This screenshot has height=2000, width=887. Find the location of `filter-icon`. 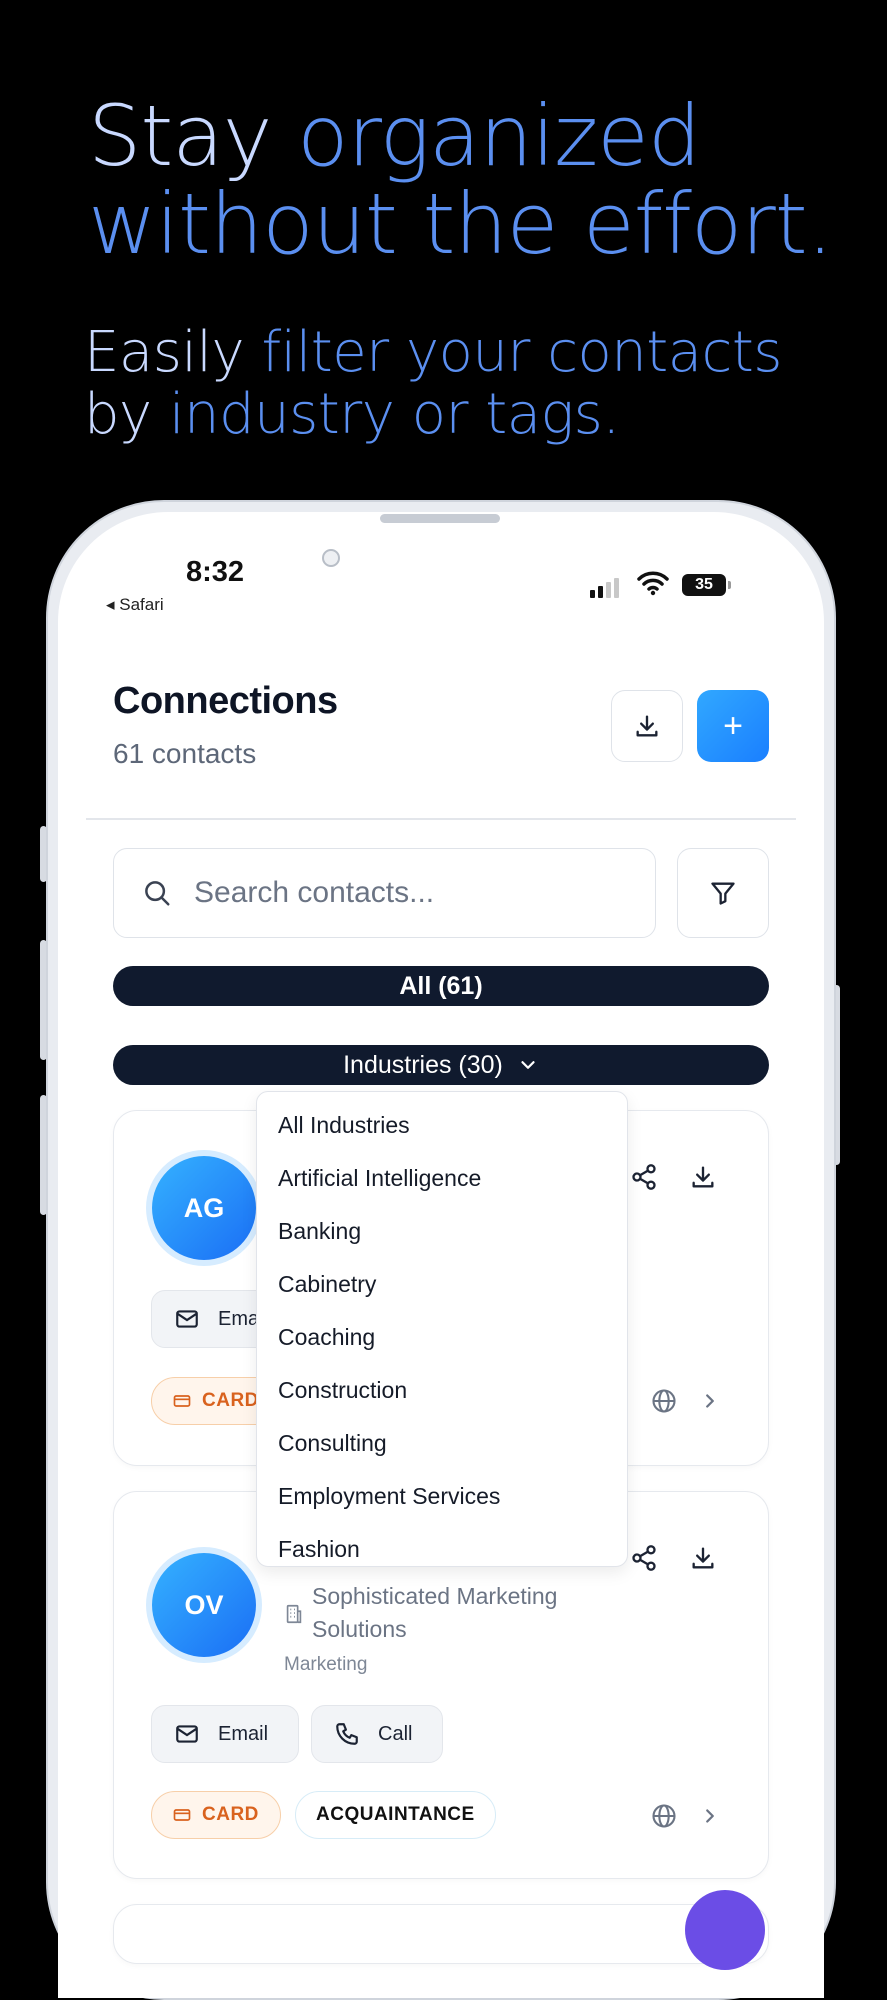

filter-icon is located at coordinates (723, 893).